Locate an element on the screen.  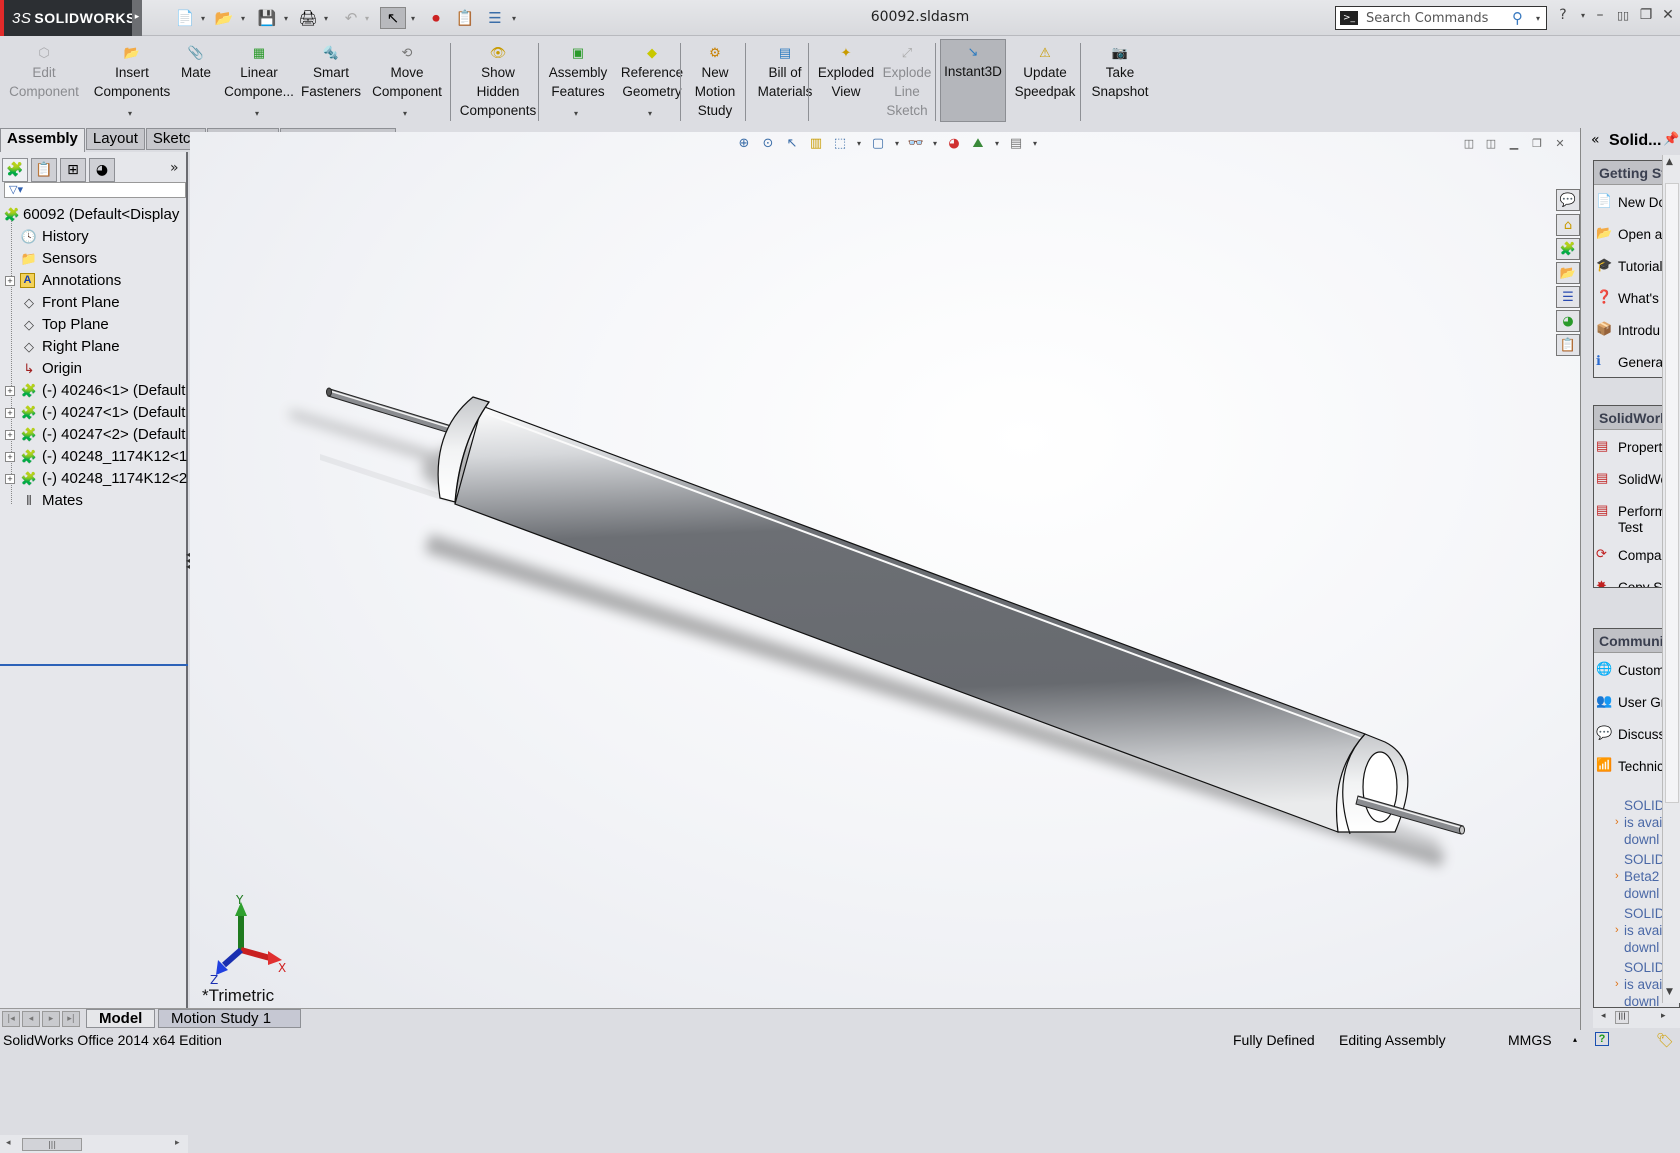
edit-appearance-icon: ◕ is located at coordinates (954, 143).